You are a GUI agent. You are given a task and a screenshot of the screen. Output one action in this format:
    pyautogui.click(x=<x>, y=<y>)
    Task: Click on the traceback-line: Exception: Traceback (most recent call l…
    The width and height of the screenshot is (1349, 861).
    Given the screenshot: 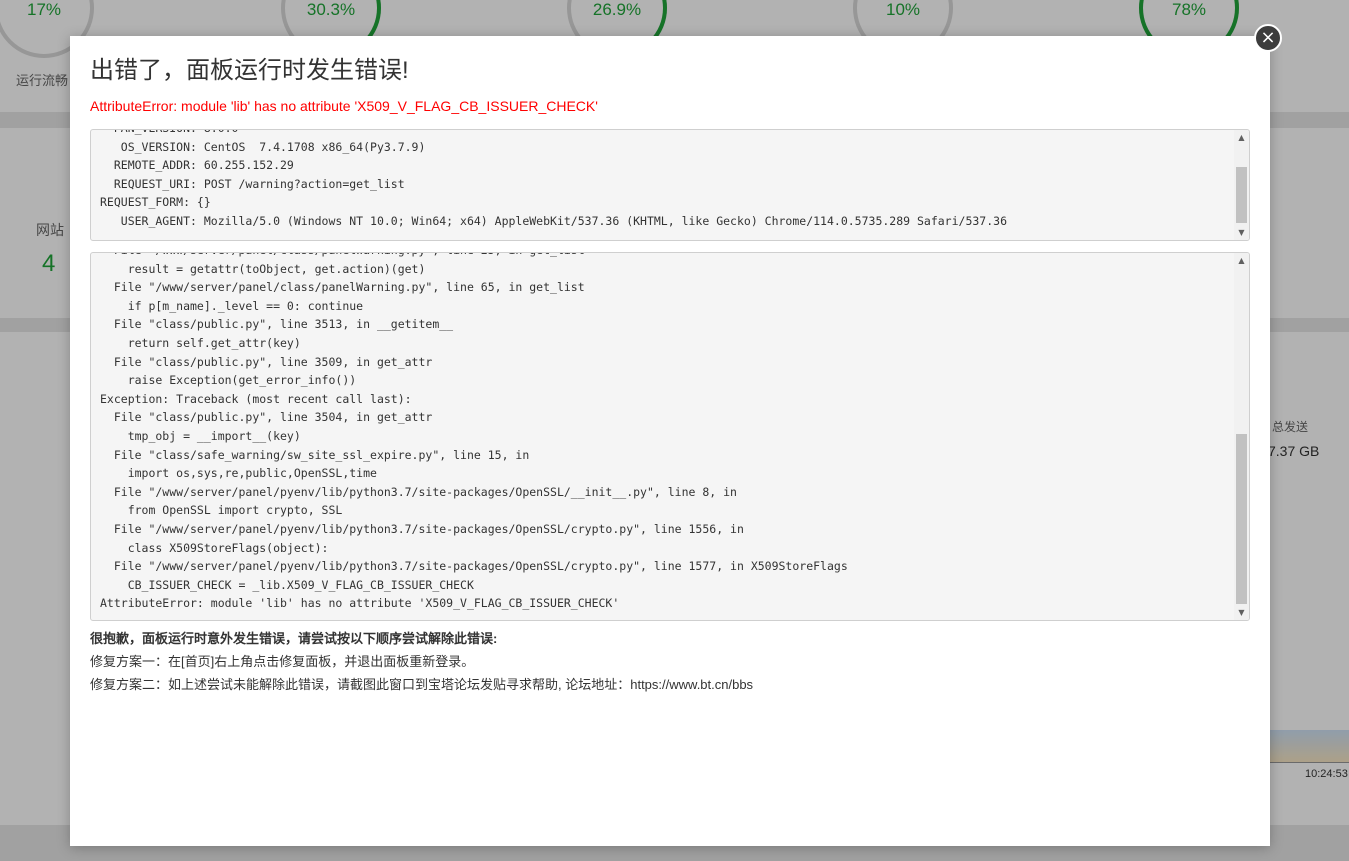 What is the action you would take?
    pyautogui.click(x=256, y=398)
    